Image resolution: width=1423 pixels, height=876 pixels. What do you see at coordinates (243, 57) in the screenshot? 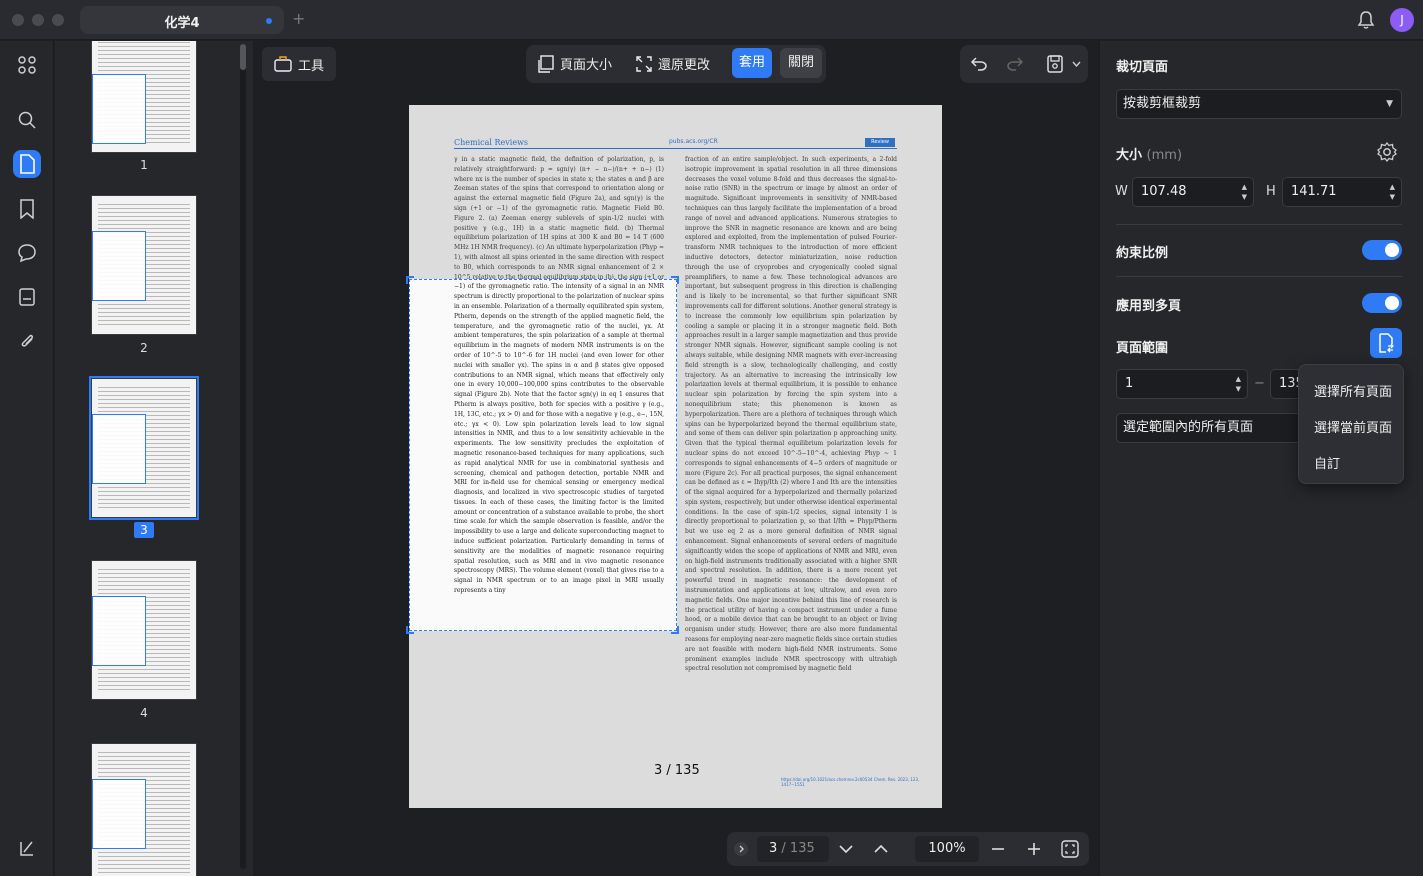
I see `scrollbar-thumb` at bounding box center [243, 57].